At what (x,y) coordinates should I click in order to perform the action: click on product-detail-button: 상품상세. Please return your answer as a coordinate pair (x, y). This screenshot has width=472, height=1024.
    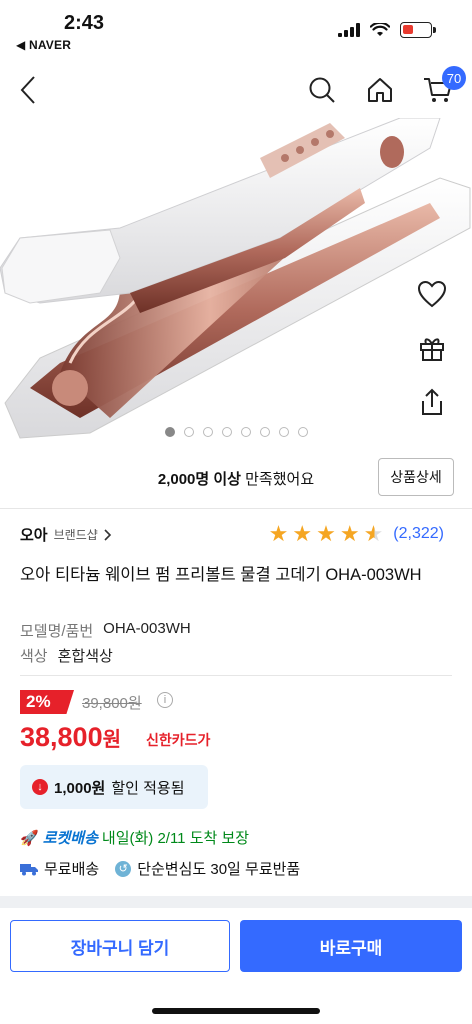
    Looking at the image, I should click on (416, 477).